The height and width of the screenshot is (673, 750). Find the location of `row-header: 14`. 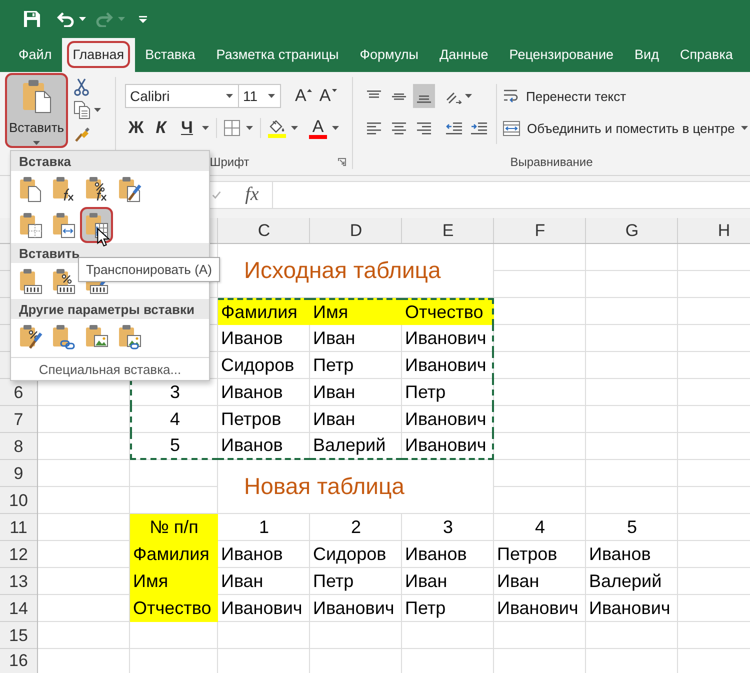

row-header: 14 is located at coordinates (18, 608).